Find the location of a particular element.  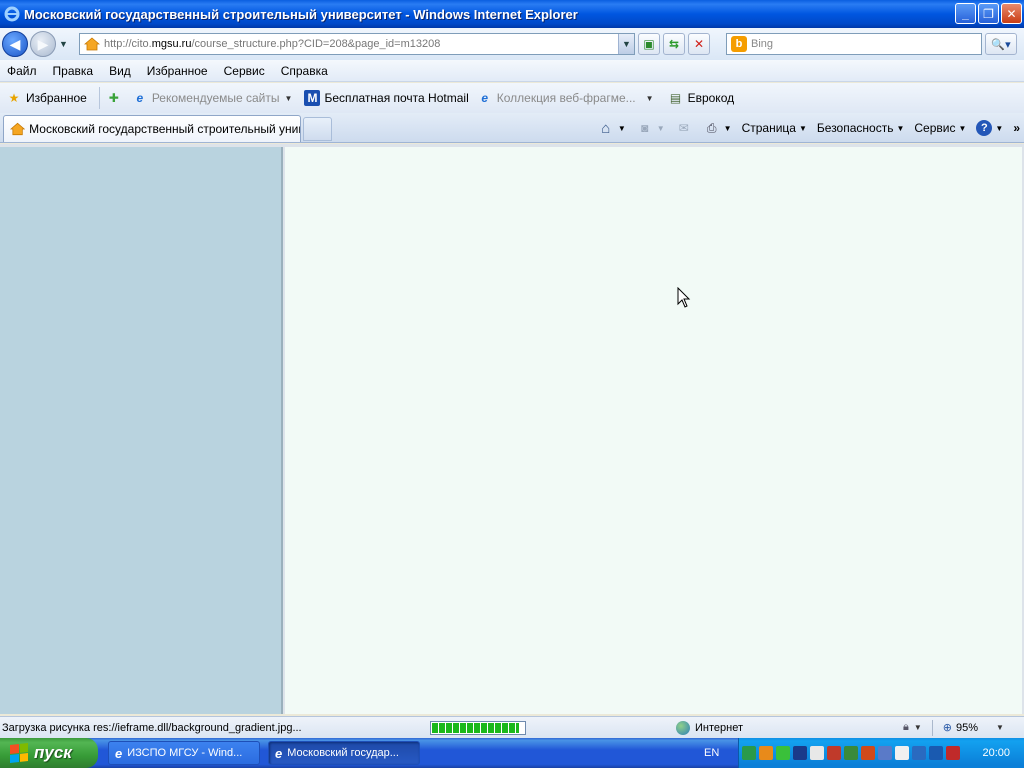

mail-icon: ✉ is located at coordinates (683, 128).